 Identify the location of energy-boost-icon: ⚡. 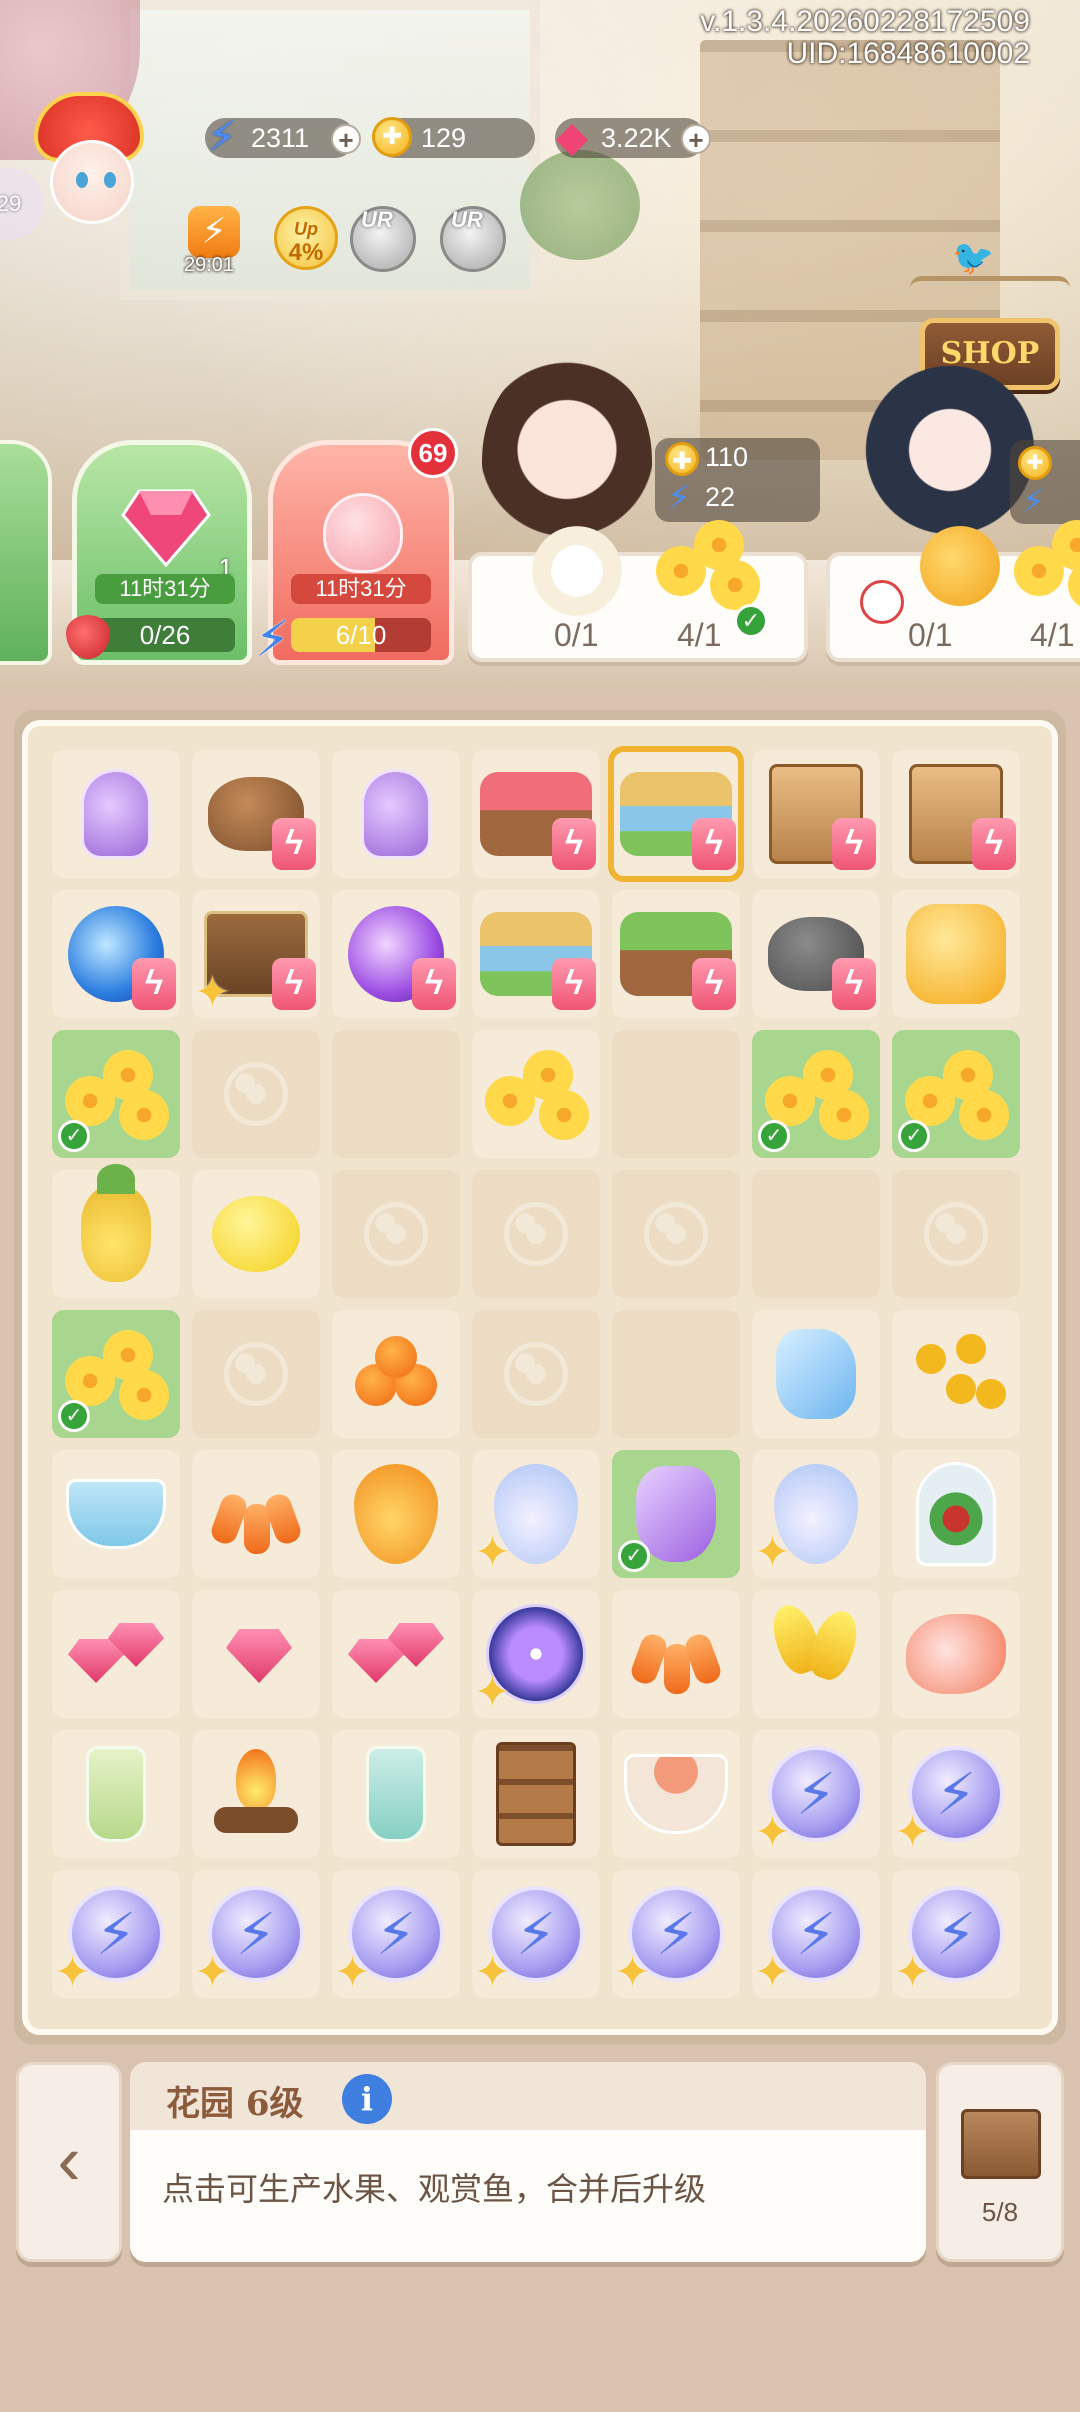
(214, 232).